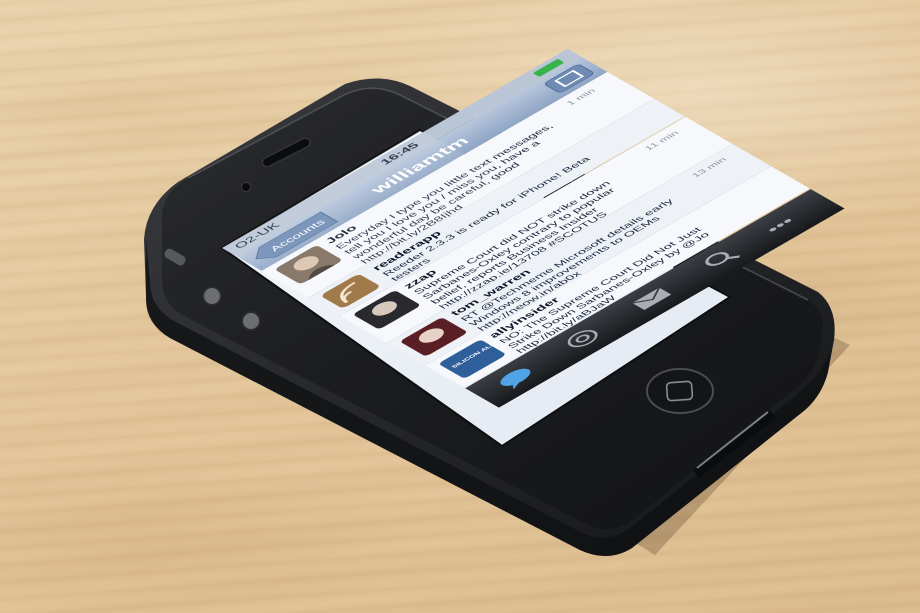  I want to click on front-camera, so click(246, 187).